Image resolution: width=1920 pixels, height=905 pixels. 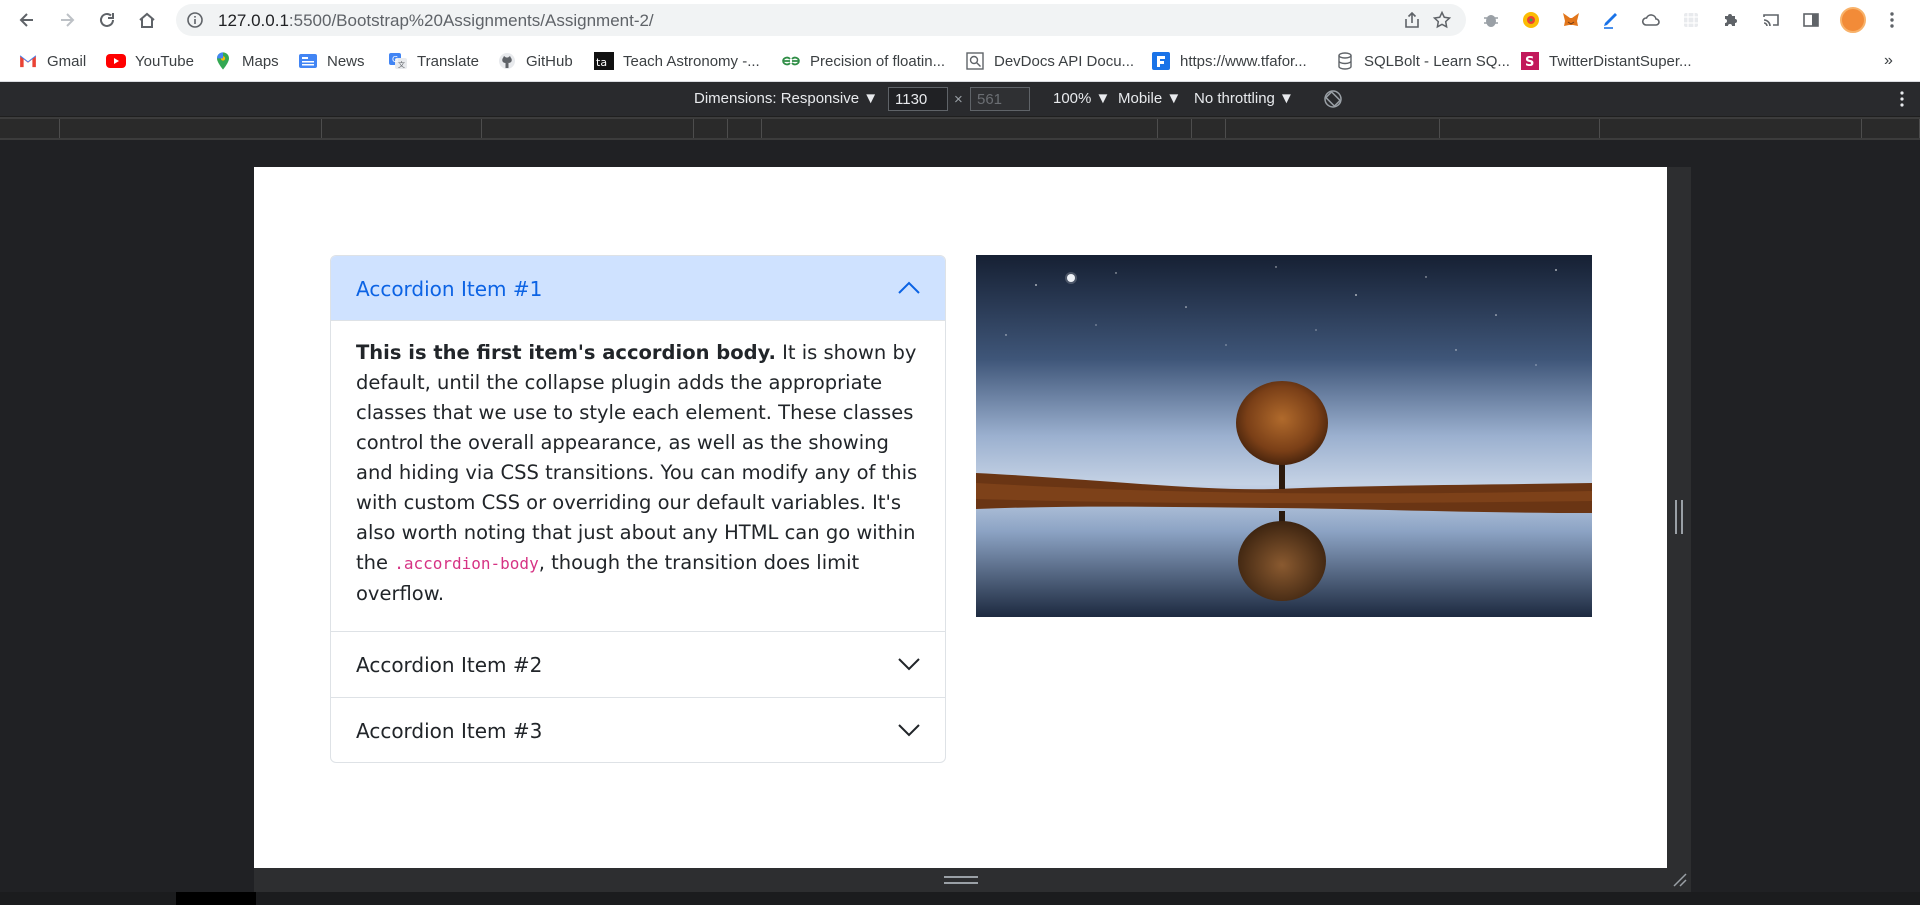 I want to click on s-icon: S, so click(x=1530, y=61).